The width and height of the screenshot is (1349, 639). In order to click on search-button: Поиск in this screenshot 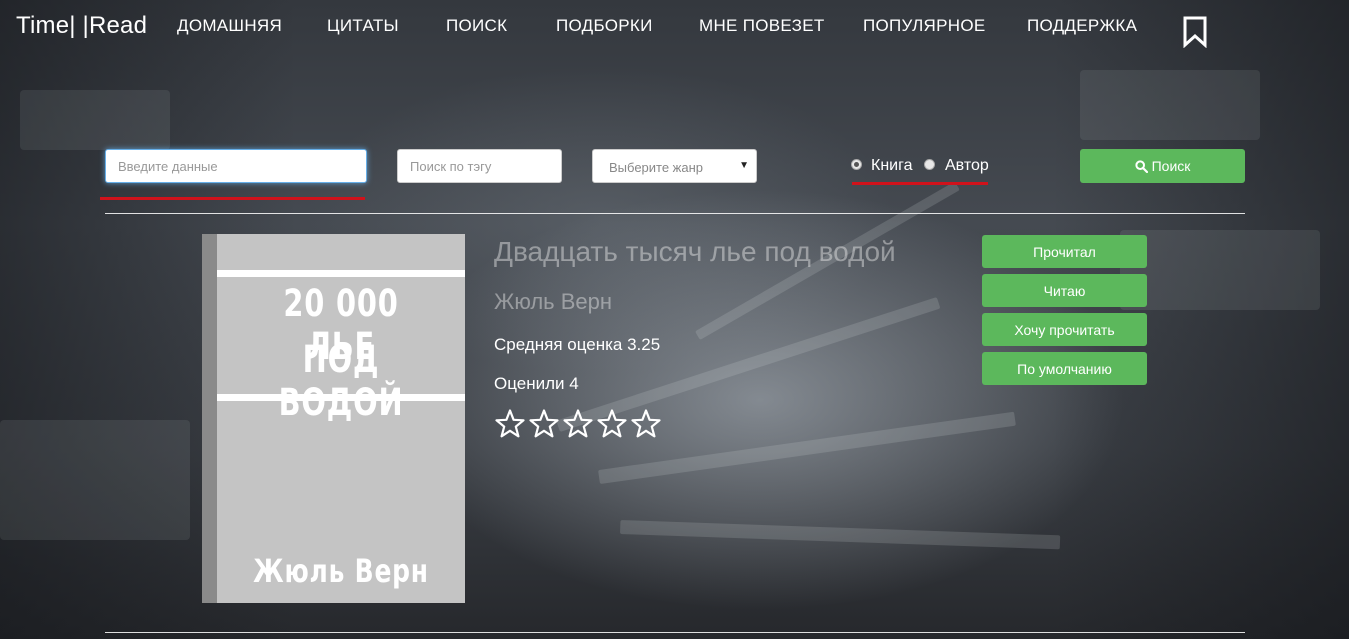, I will do `click(1162, 166)`.